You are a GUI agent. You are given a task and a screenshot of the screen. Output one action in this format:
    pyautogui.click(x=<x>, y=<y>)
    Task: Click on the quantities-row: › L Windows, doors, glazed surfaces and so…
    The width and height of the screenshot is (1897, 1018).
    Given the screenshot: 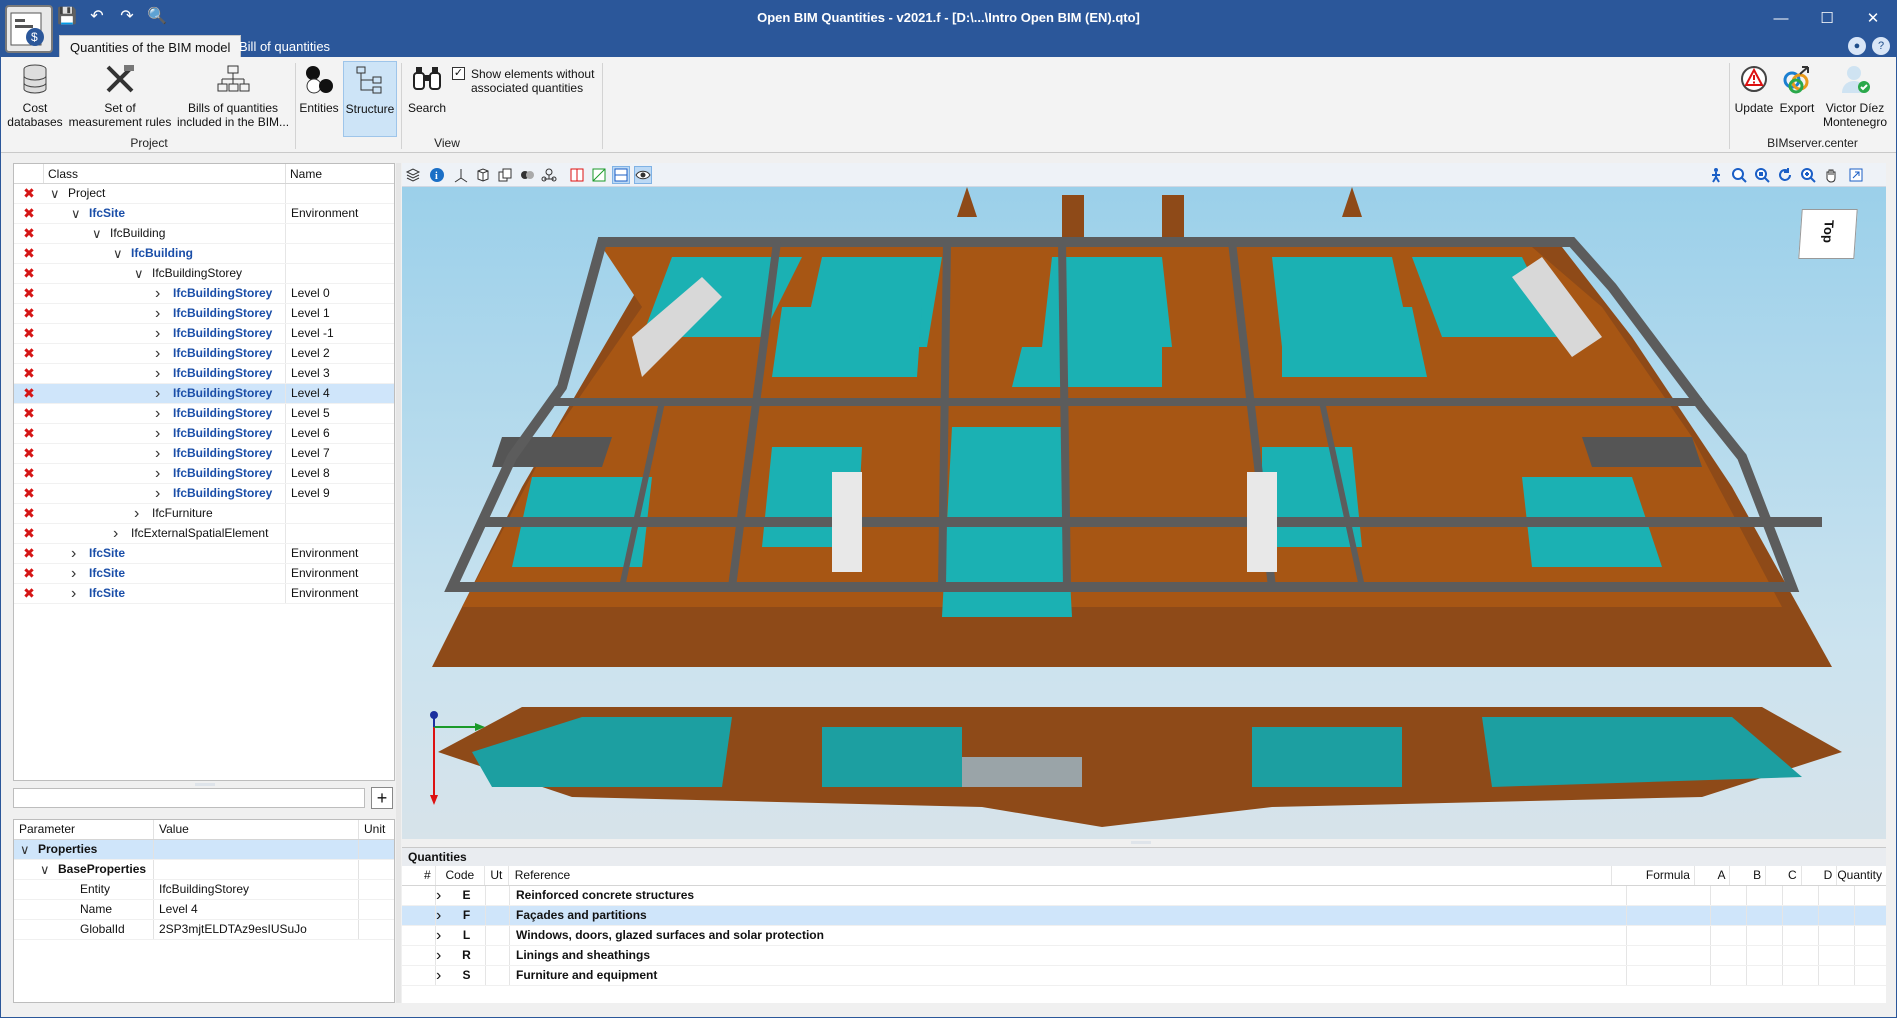 What is the action you would take?
    pyautogui.click(x=1144, y=936)
    